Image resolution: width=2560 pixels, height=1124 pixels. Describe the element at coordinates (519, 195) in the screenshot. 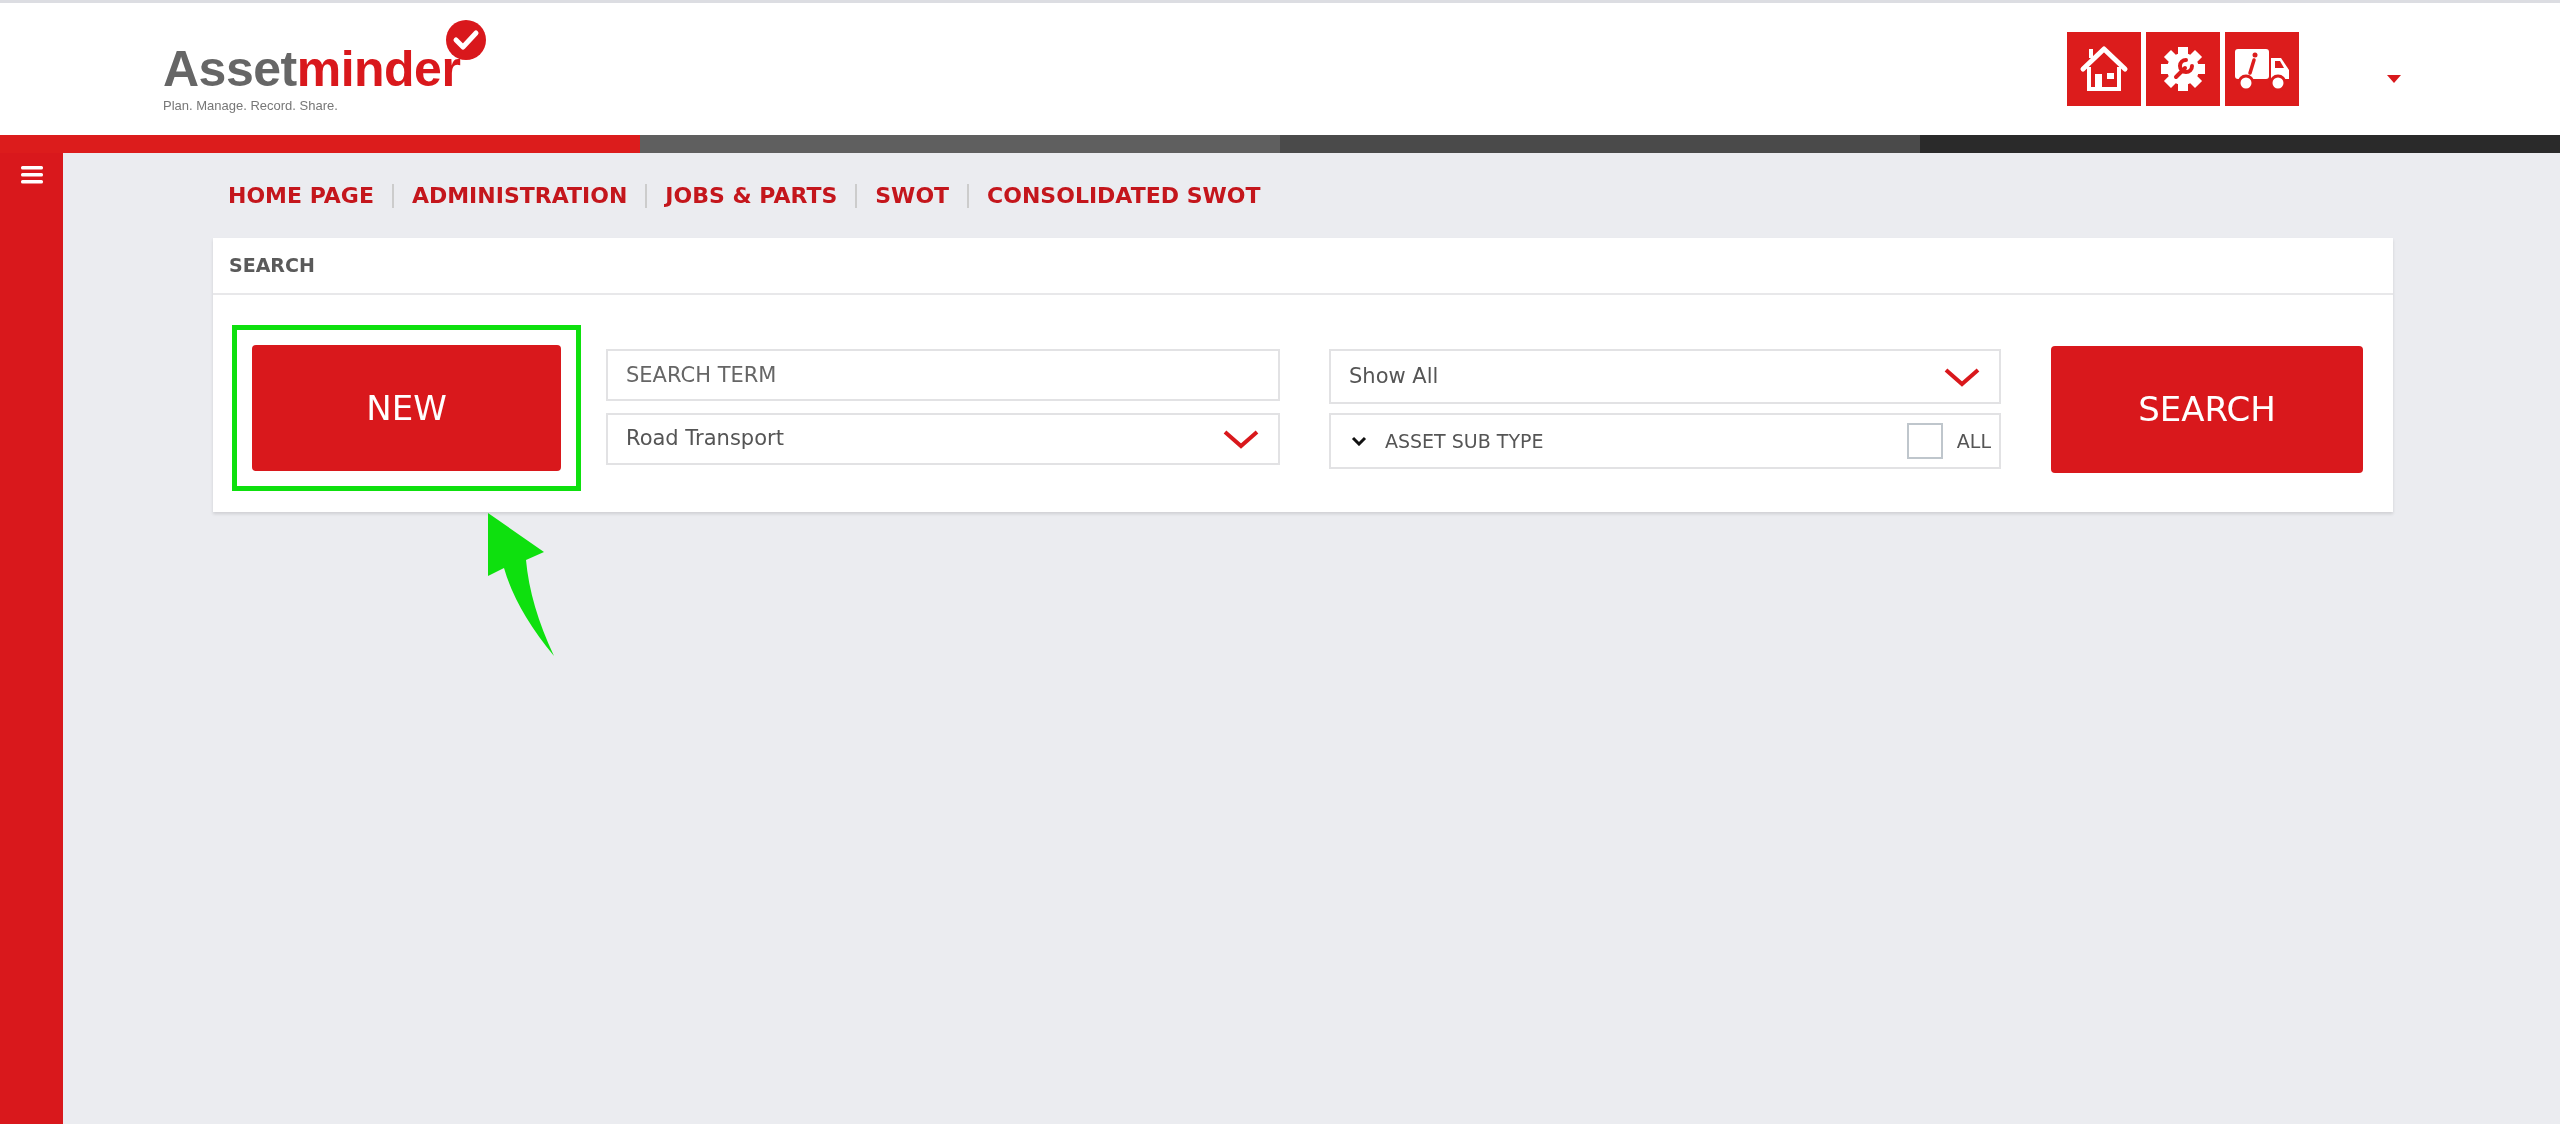

I see `nav-link: ADMINISTRATION` at that location.